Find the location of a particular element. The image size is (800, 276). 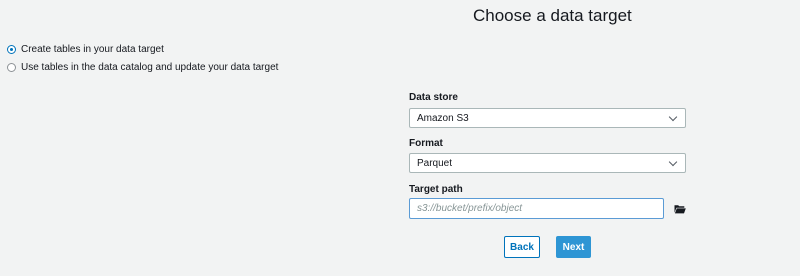

radio-create-tables: Create tables in your data target is located at coordinates (85, 49).